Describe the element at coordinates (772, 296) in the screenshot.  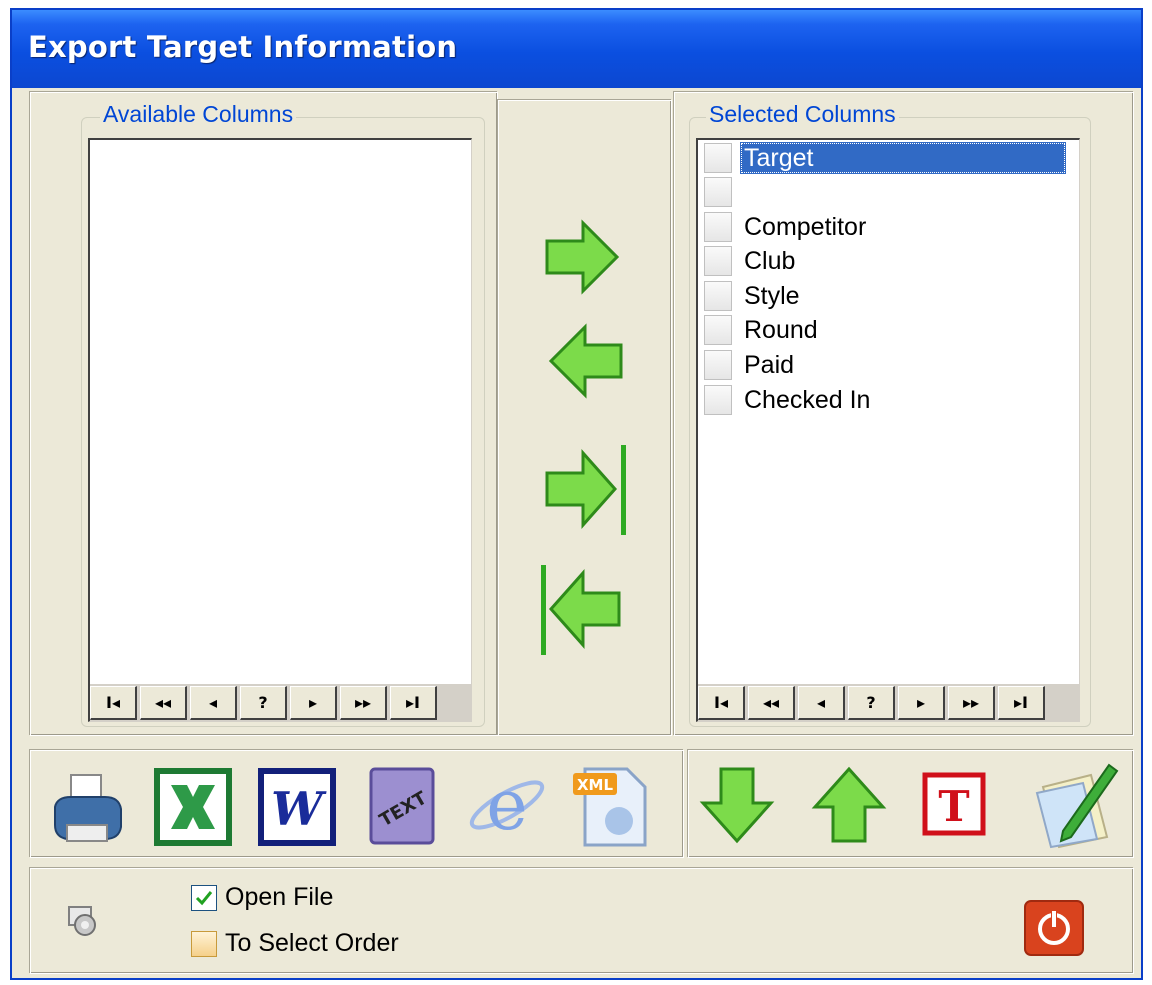
I see `list-item-label: Style` at that location.